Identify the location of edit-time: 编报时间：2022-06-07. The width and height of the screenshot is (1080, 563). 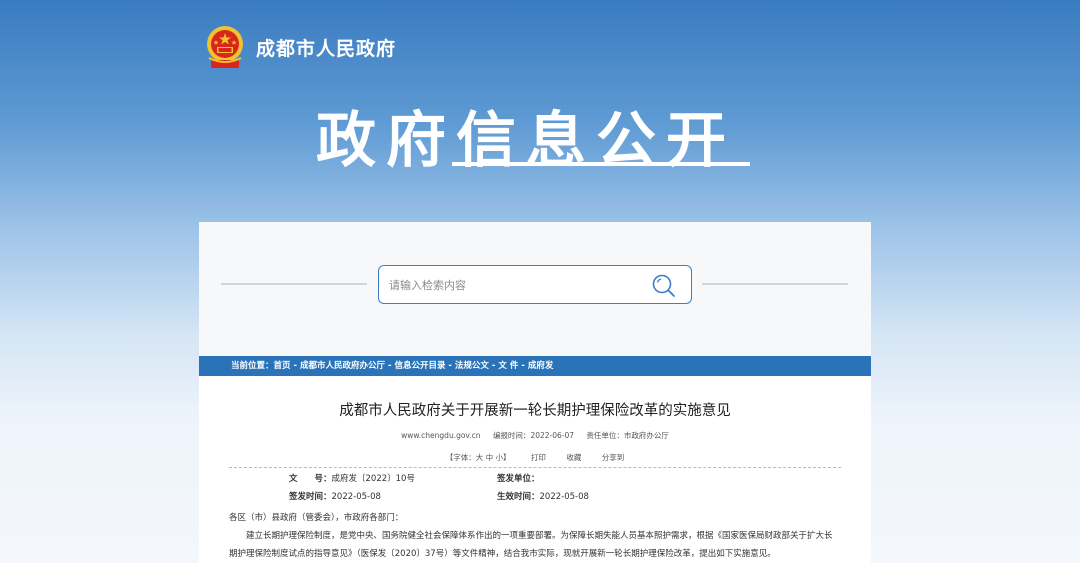
(533, 435).